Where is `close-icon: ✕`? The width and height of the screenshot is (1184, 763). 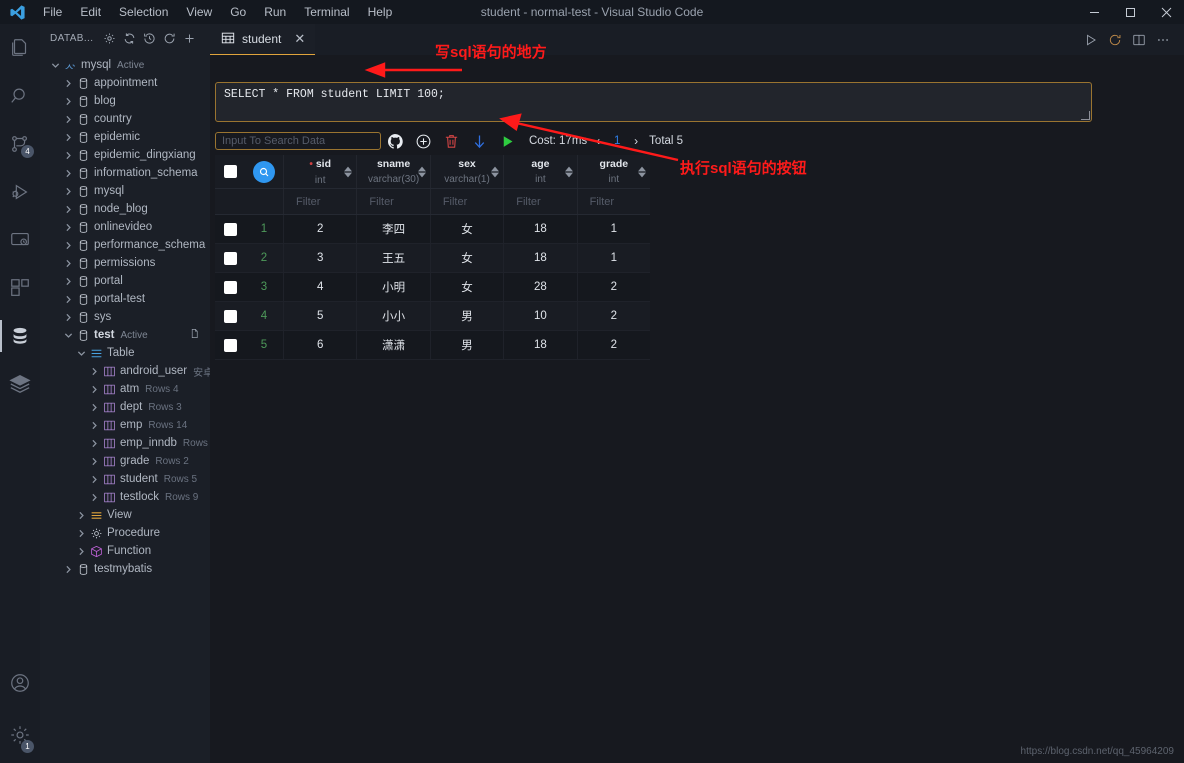 close-icon: ✕ is located at coordinates (299, 39).